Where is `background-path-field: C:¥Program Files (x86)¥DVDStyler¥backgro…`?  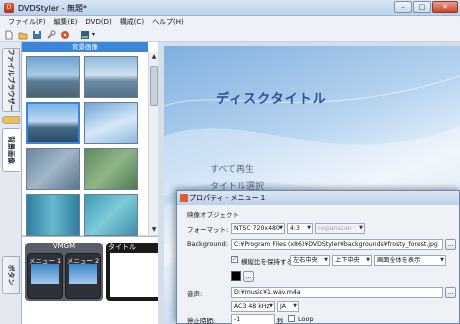 background-path-field: C:¥Program Files (x86)¥DVDStyler¥backgro… is located at coordinates (337, 244).